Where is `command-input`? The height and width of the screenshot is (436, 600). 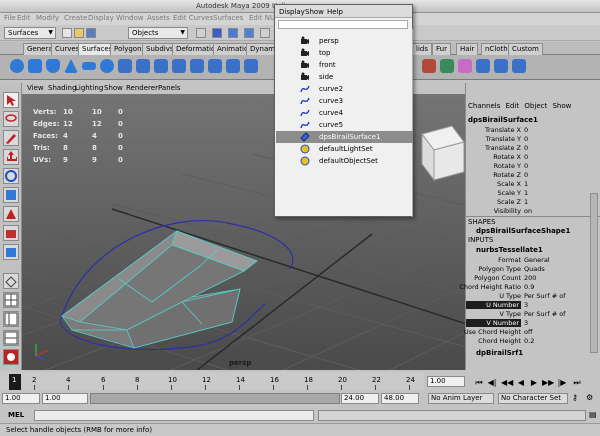 command-input is located at coordinates (174, 415).